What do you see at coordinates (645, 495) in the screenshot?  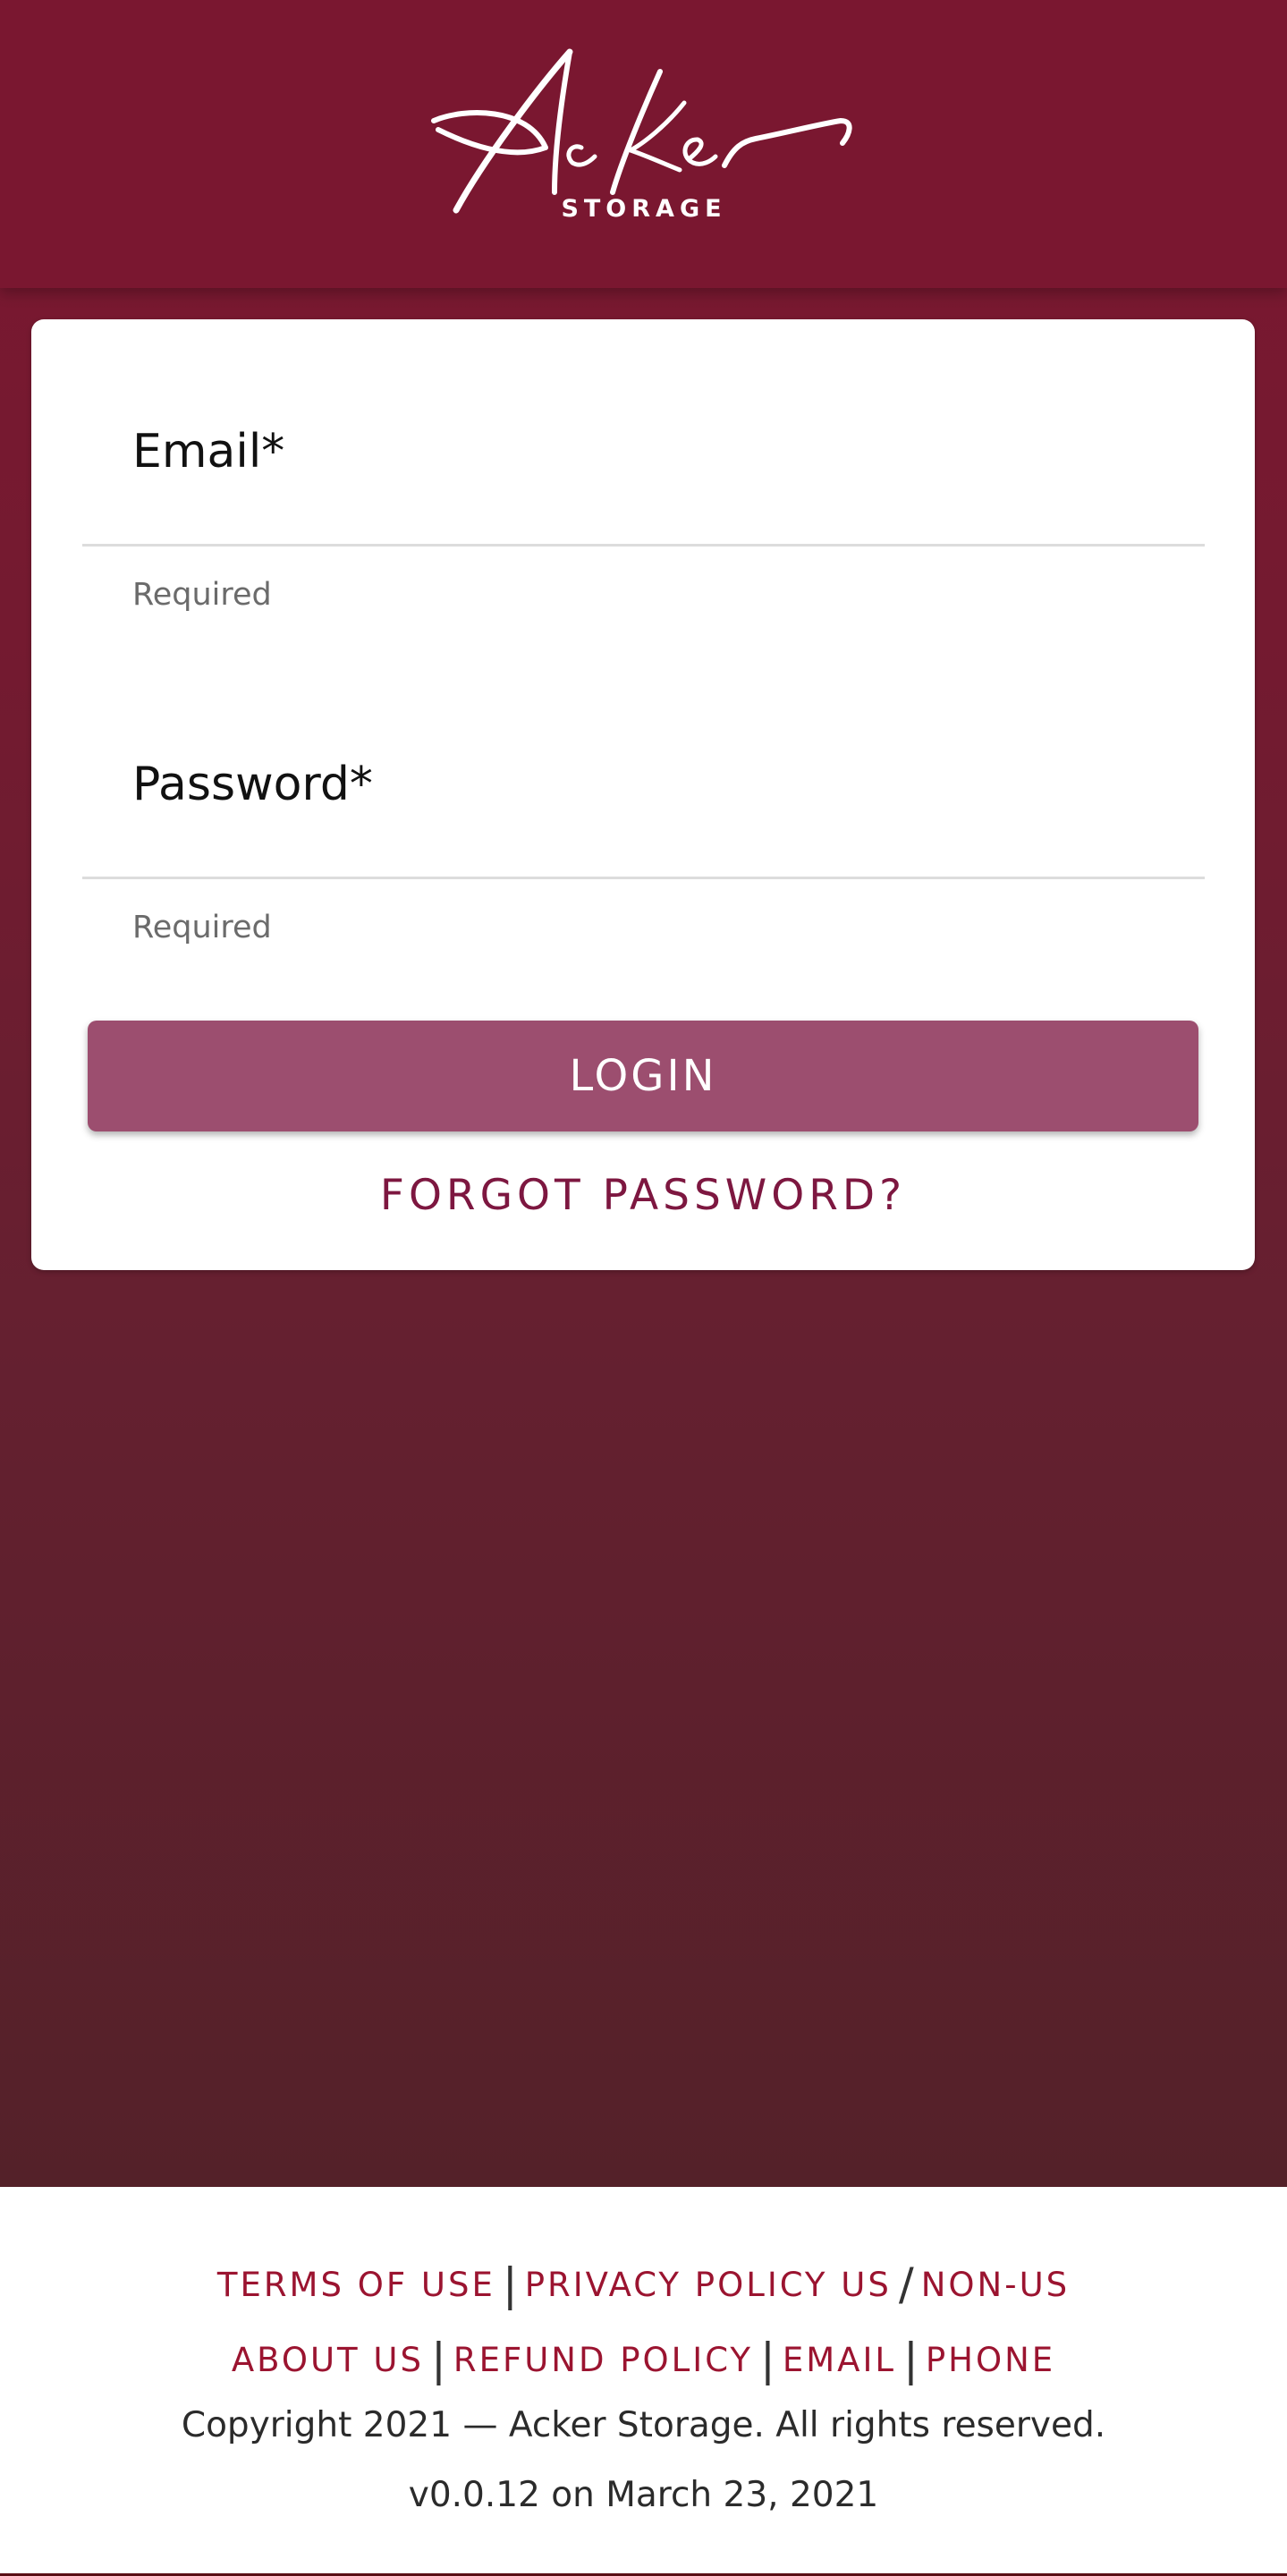 I see `email-input` at bounding box center [645, 495].